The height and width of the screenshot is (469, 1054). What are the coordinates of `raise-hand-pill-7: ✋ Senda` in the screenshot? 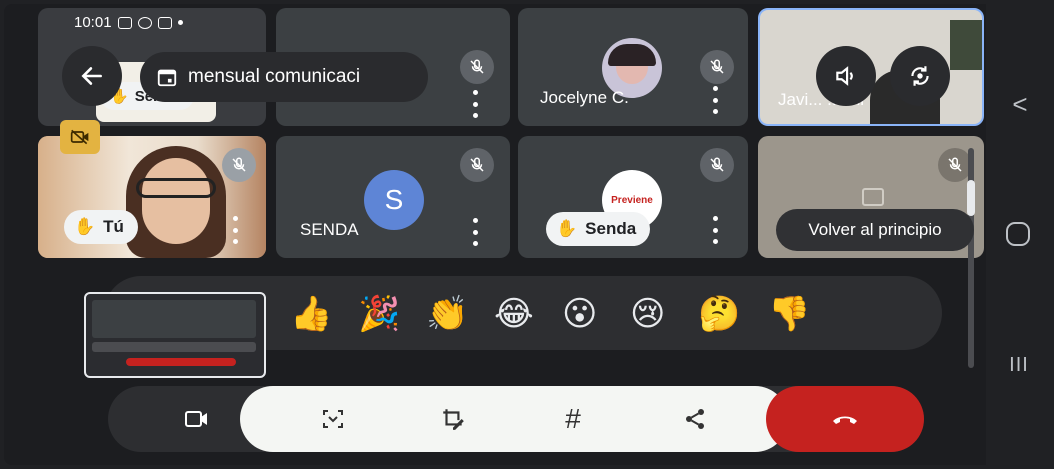 It's located at (598, 229).